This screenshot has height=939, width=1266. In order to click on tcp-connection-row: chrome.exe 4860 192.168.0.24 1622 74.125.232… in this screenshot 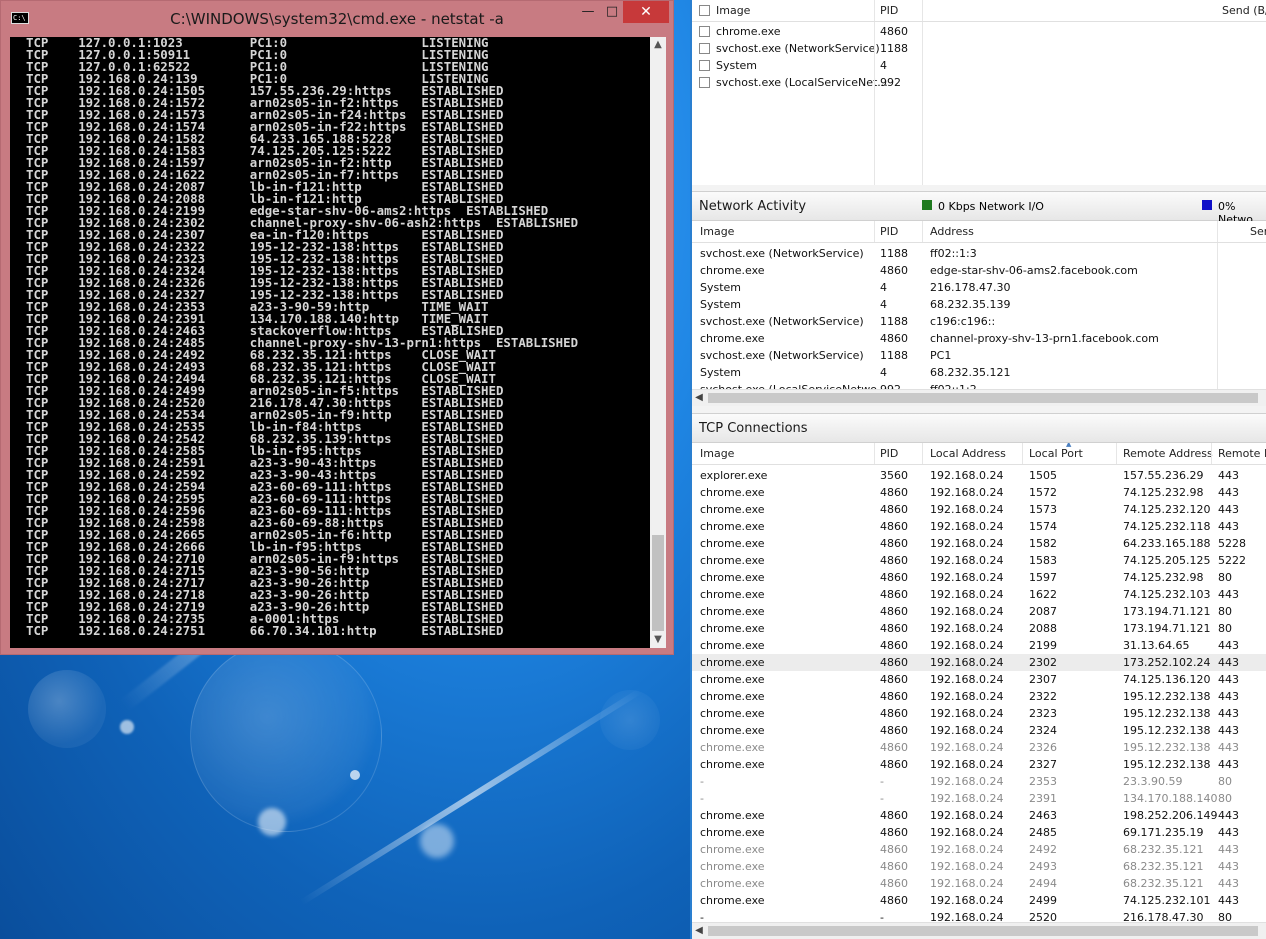, I will do `click(979, 594)`.